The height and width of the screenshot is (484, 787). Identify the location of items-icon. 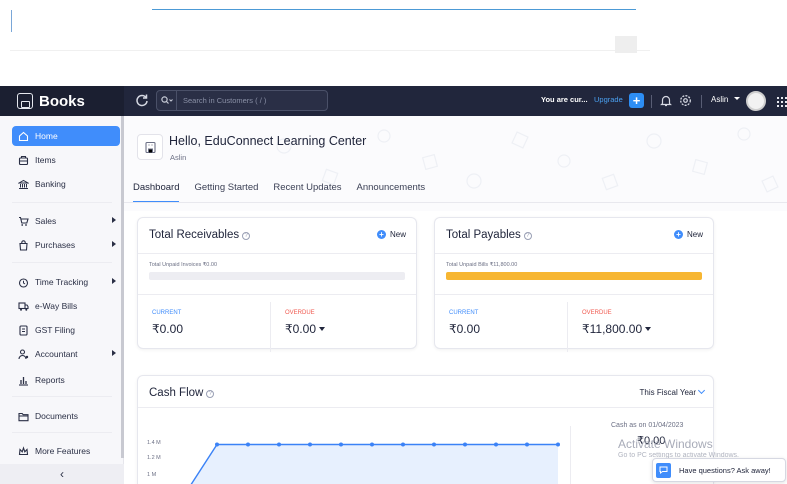
(23, 160).